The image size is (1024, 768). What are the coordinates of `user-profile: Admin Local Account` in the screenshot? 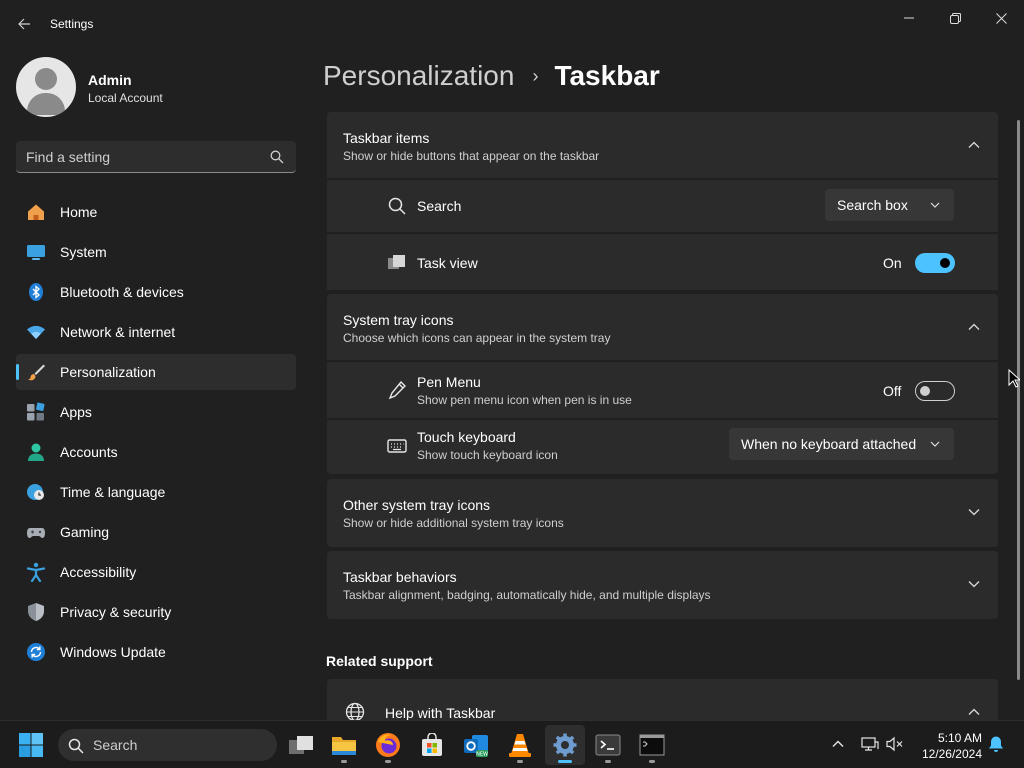 It's located at (156, 87).